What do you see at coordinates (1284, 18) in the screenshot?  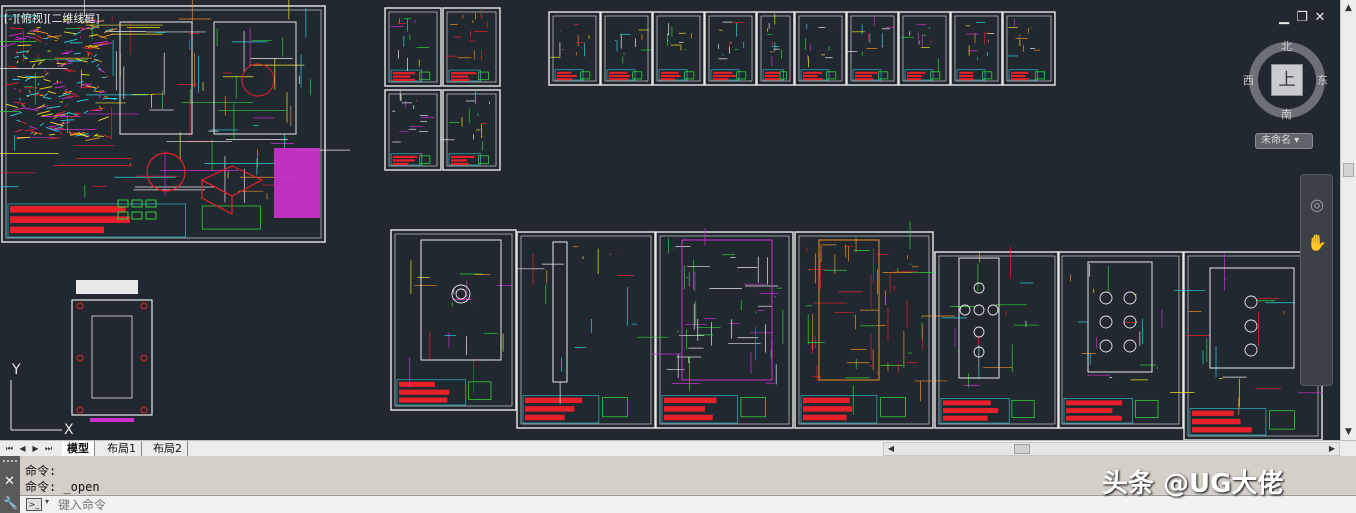 I see `minimize-icon: ▁` at bounding box center [1284, 18].